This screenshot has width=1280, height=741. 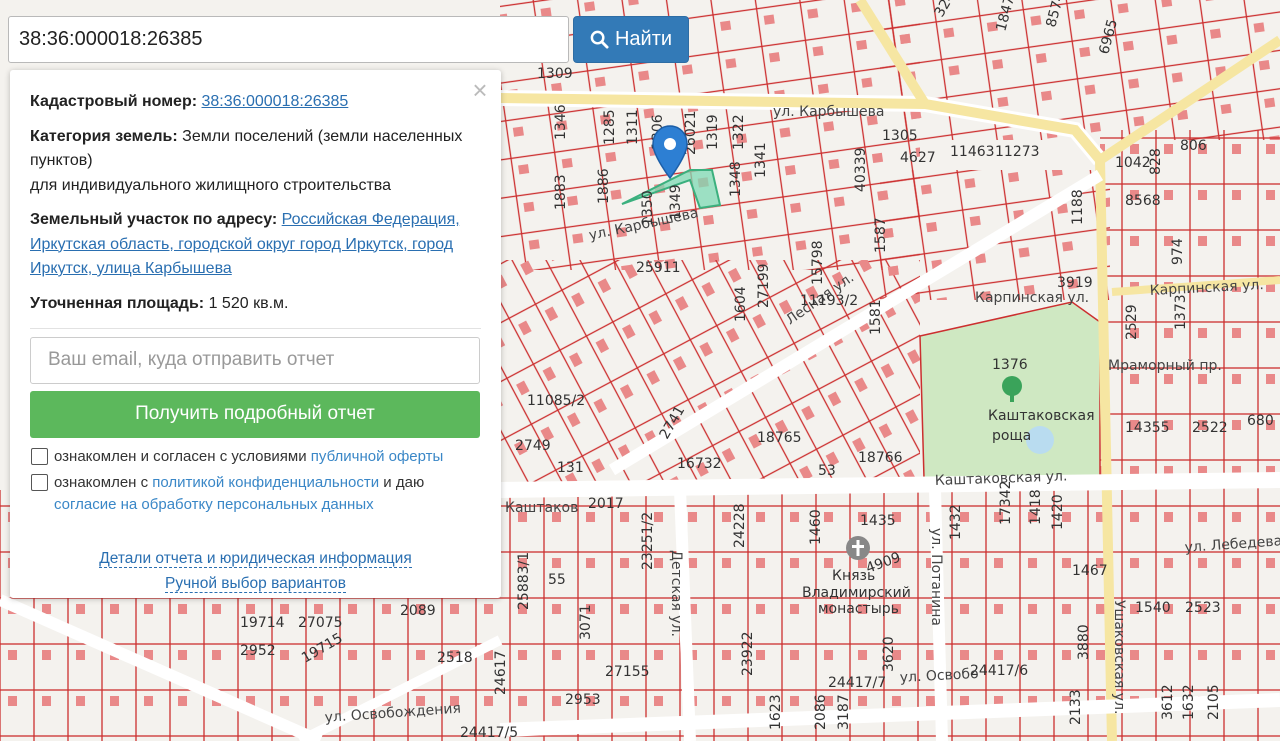 I want to click on plot-number-label: 24617, so click(x=501, y=672).